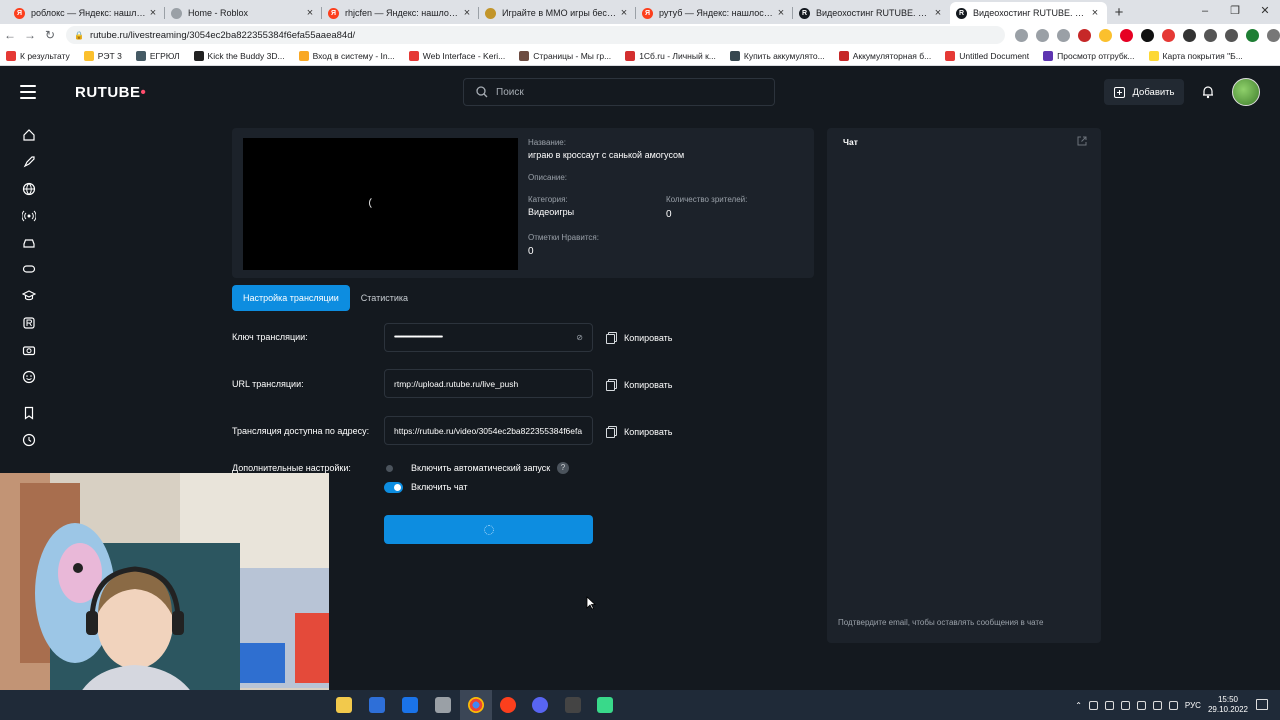  Describe the element at coordinates (30, 35) in the screenshot. I see `forward-icon: →` at that location.